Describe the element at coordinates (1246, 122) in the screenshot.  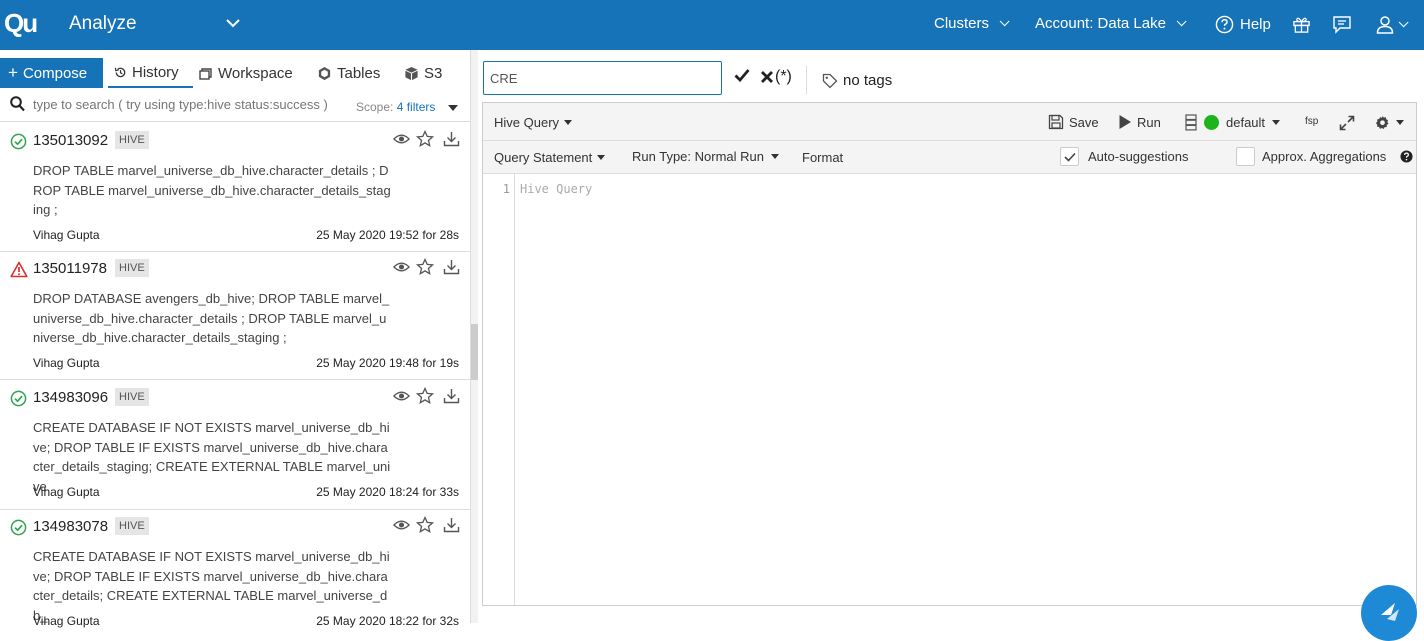
I see `cluster-label: default` at that location.